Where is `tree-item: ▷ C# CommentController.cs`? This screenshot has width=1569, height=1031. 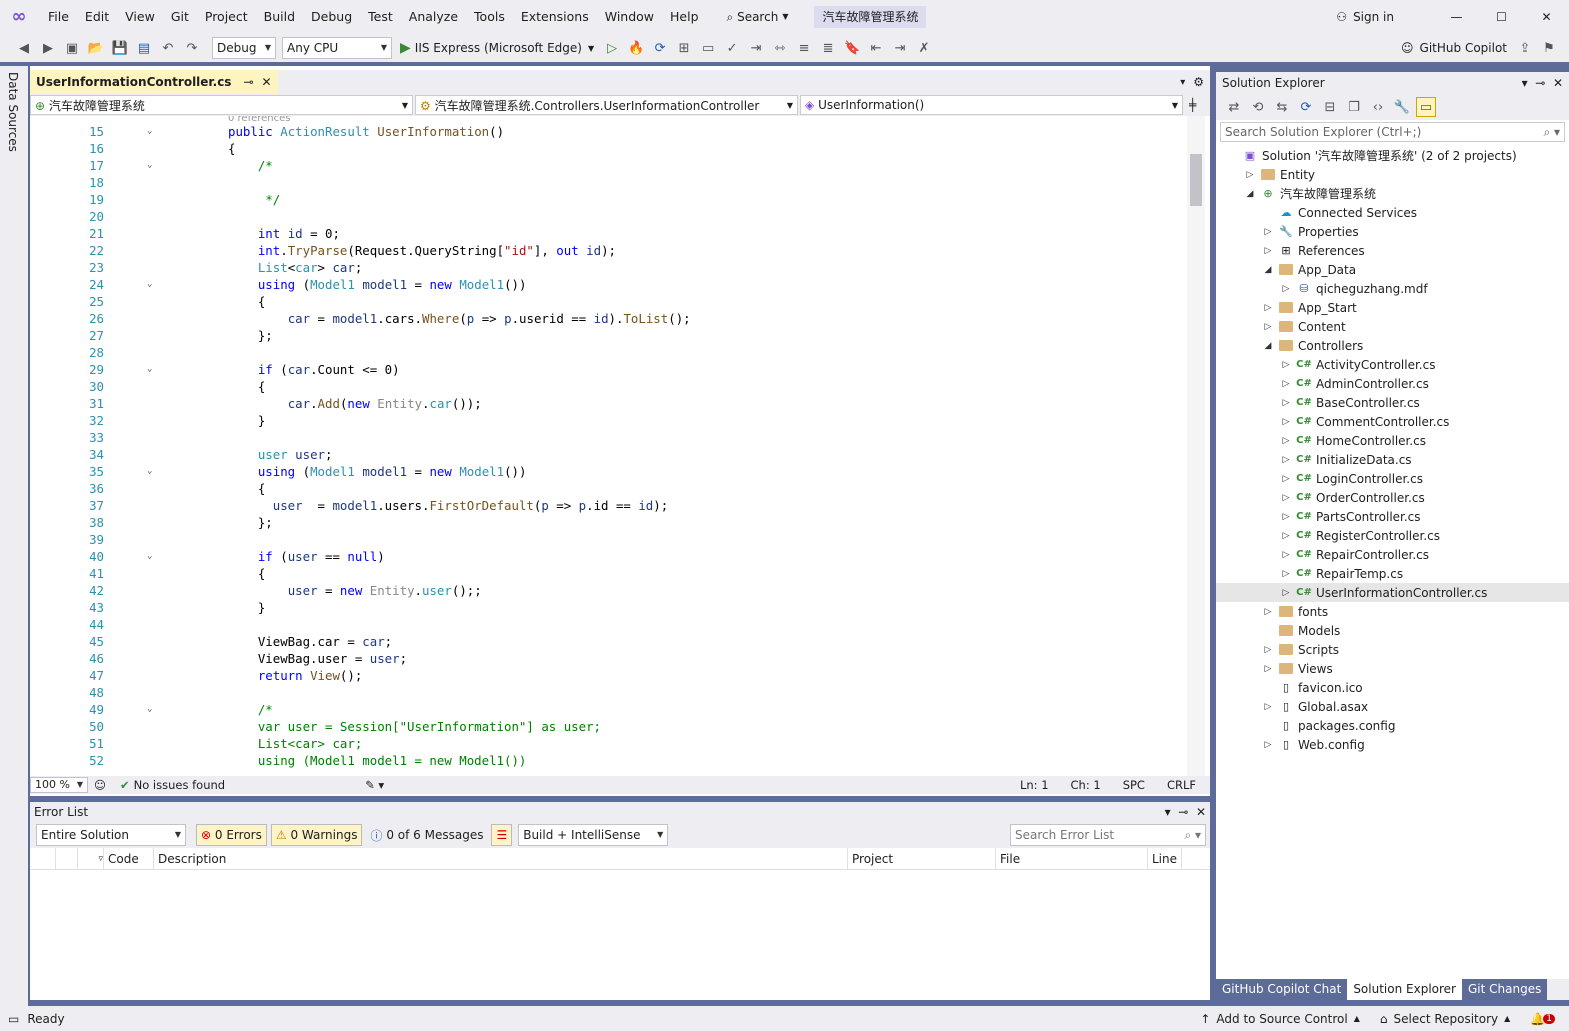
tree-item: ▷ C# CommentController.cs is located at coordinates (1392, 421).